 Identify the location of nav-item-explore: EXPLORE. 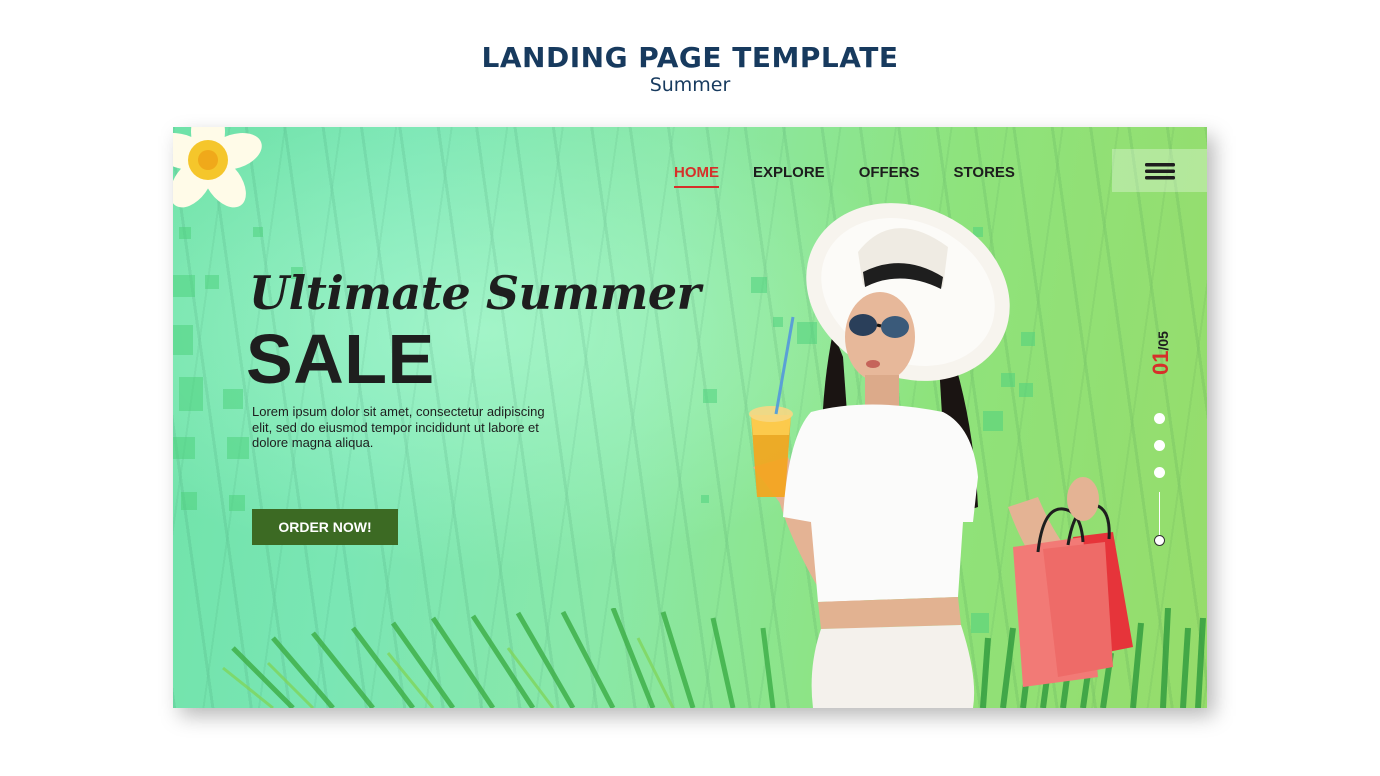
(789, 173).